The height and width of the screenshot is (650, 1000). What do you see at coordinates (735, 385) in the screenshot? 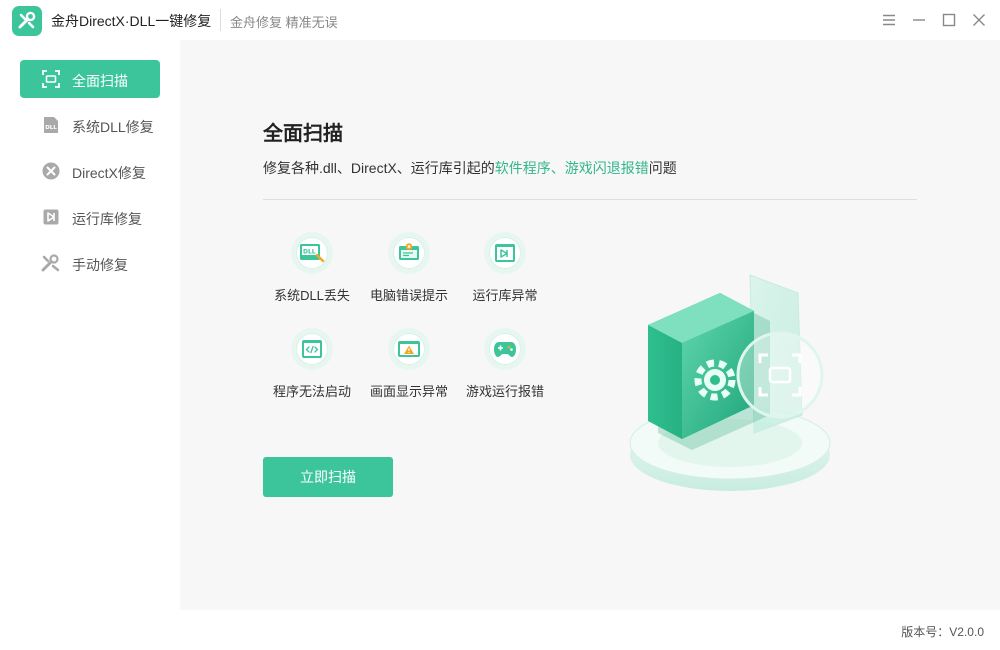
I see `scan-illustration` at bounding box center [735, 385].